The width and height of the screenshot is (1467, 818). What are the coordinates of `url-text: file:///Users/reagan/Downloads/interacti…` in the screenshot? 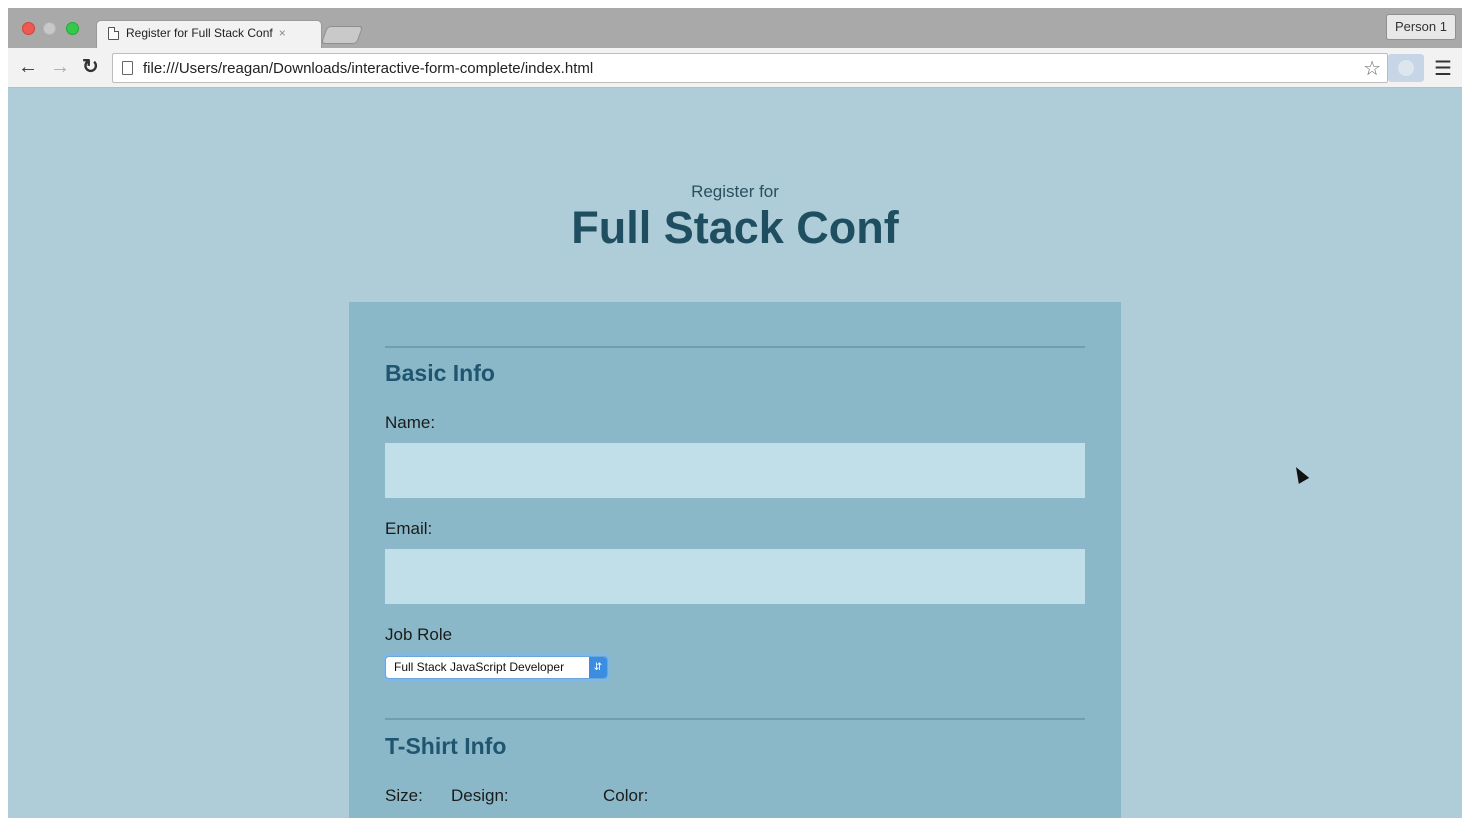 It's located at (368, 68).